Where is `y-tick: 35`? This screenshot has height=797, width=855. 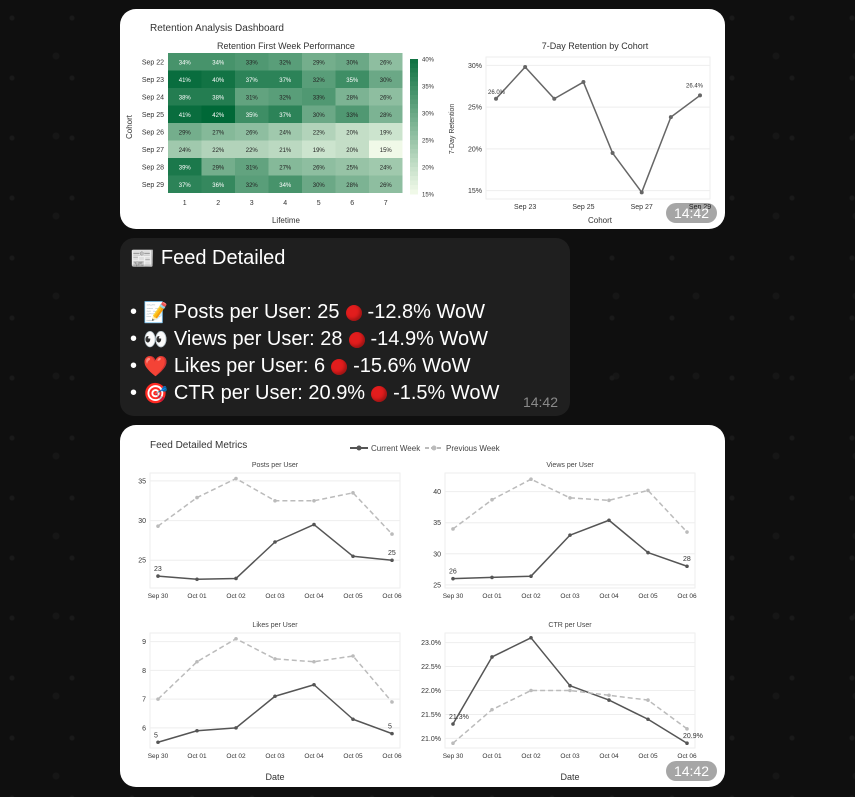 y-tick: 35 is located at coordinates (437, 523).